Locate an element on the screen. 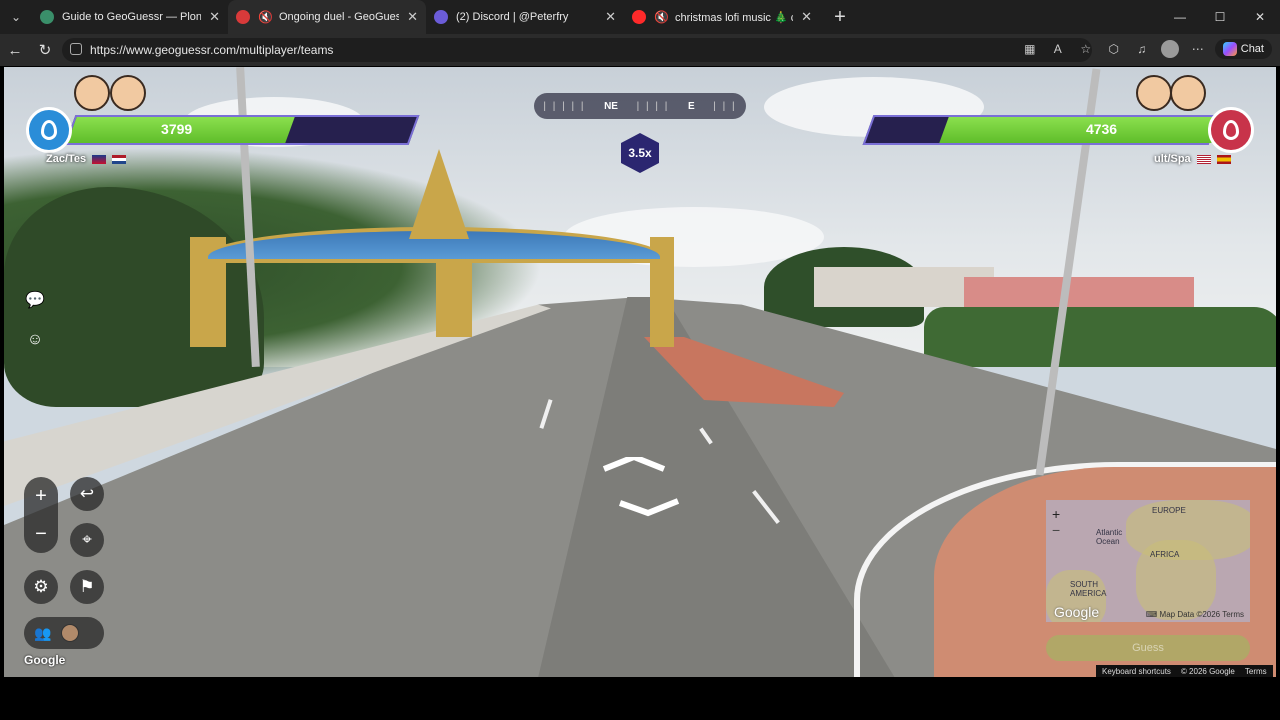 The image size is (1280, 720). uk-flag-icon is located at coordinates (99, 159).